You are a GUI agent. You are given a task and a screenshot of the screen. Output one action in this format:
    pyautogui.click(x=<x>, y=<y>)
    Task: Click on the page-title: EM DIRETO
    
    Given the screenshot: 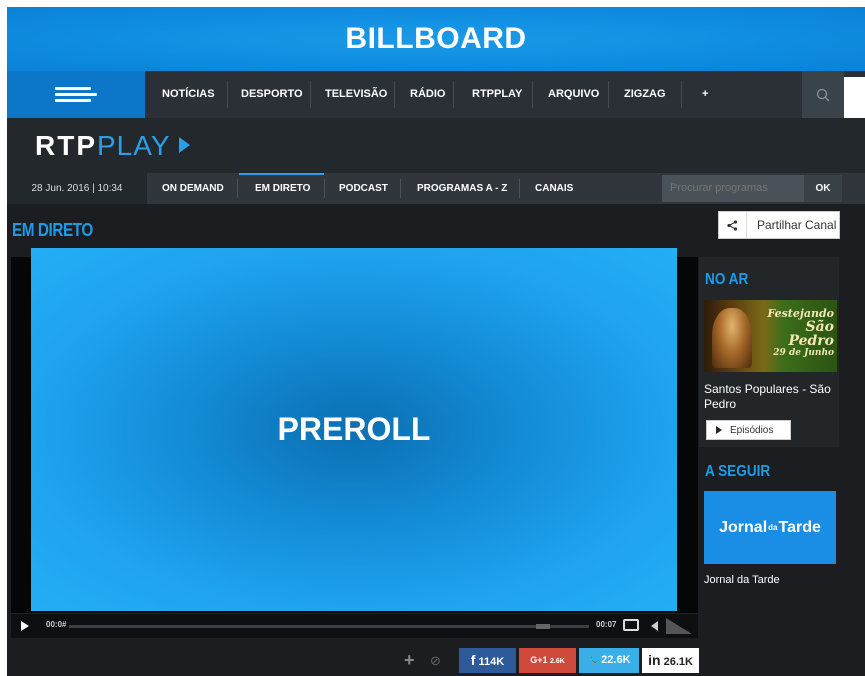 What is the action you would take?
    pyautogui.click(x=52, y=230)
    